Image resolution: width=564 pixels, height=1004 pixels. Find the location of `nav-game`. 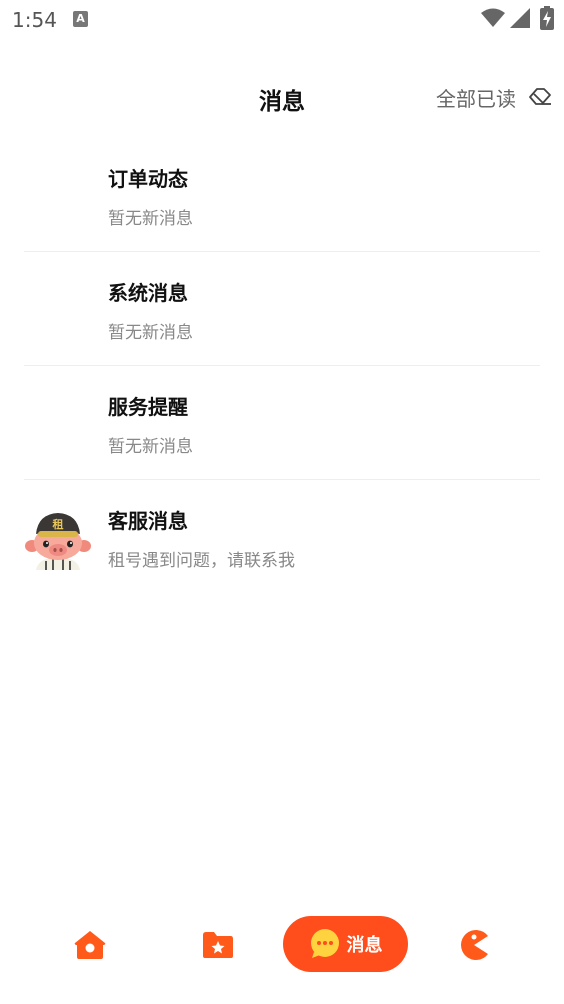

nav-game is located at coordinates (474, 945).